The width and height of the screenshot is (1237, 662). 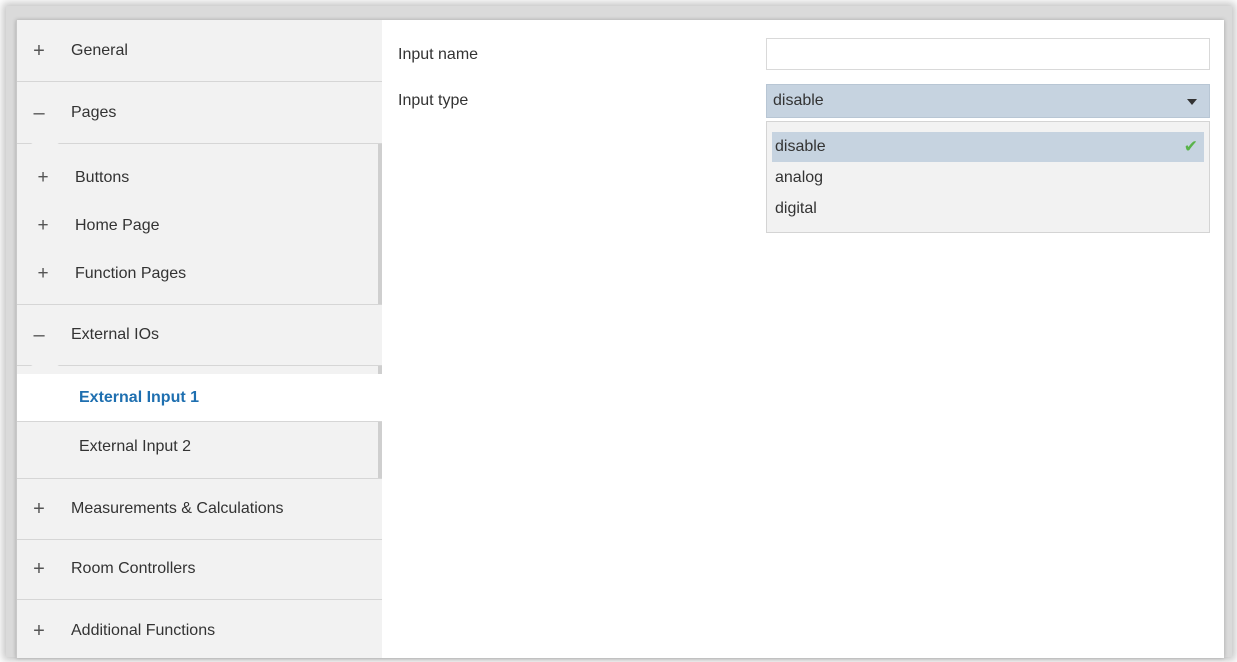 I want to click on option-disable: disable ✔, so click(x=988, y=147).